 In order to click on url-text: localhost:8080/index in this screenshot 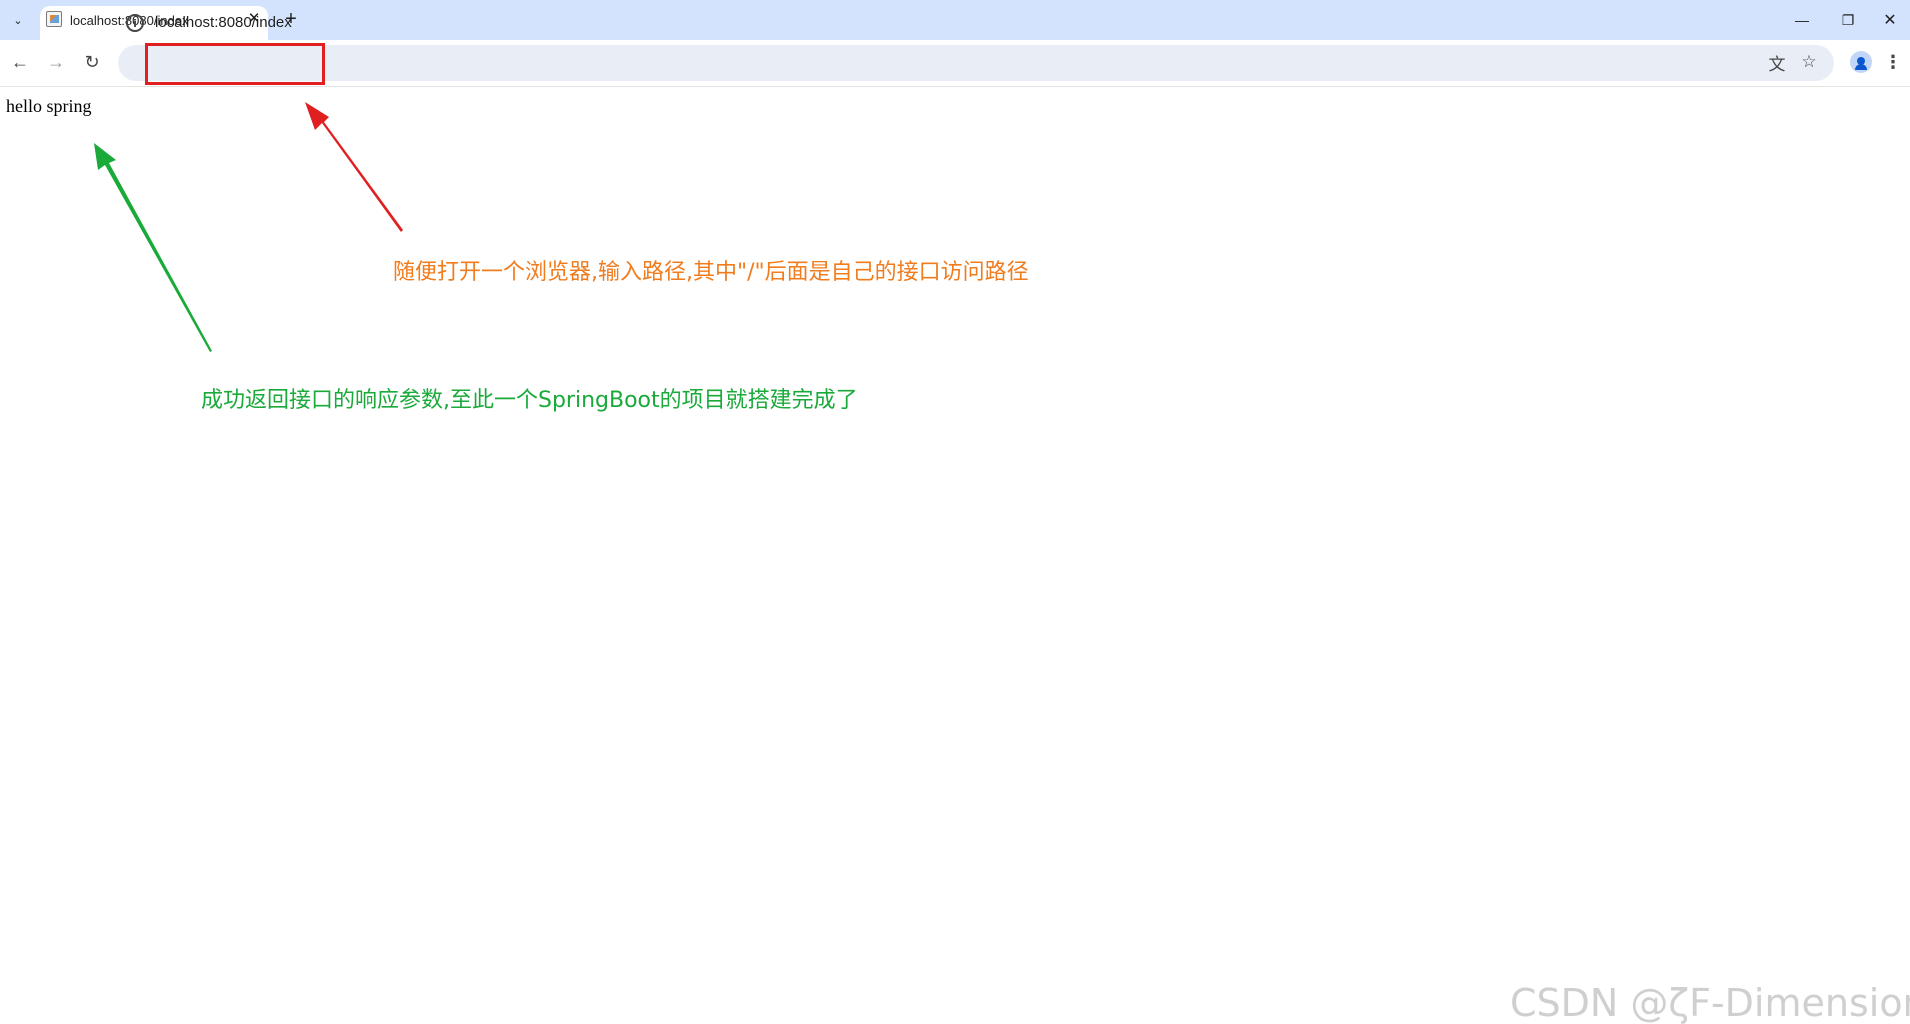, I will do `click(223, 22)`.